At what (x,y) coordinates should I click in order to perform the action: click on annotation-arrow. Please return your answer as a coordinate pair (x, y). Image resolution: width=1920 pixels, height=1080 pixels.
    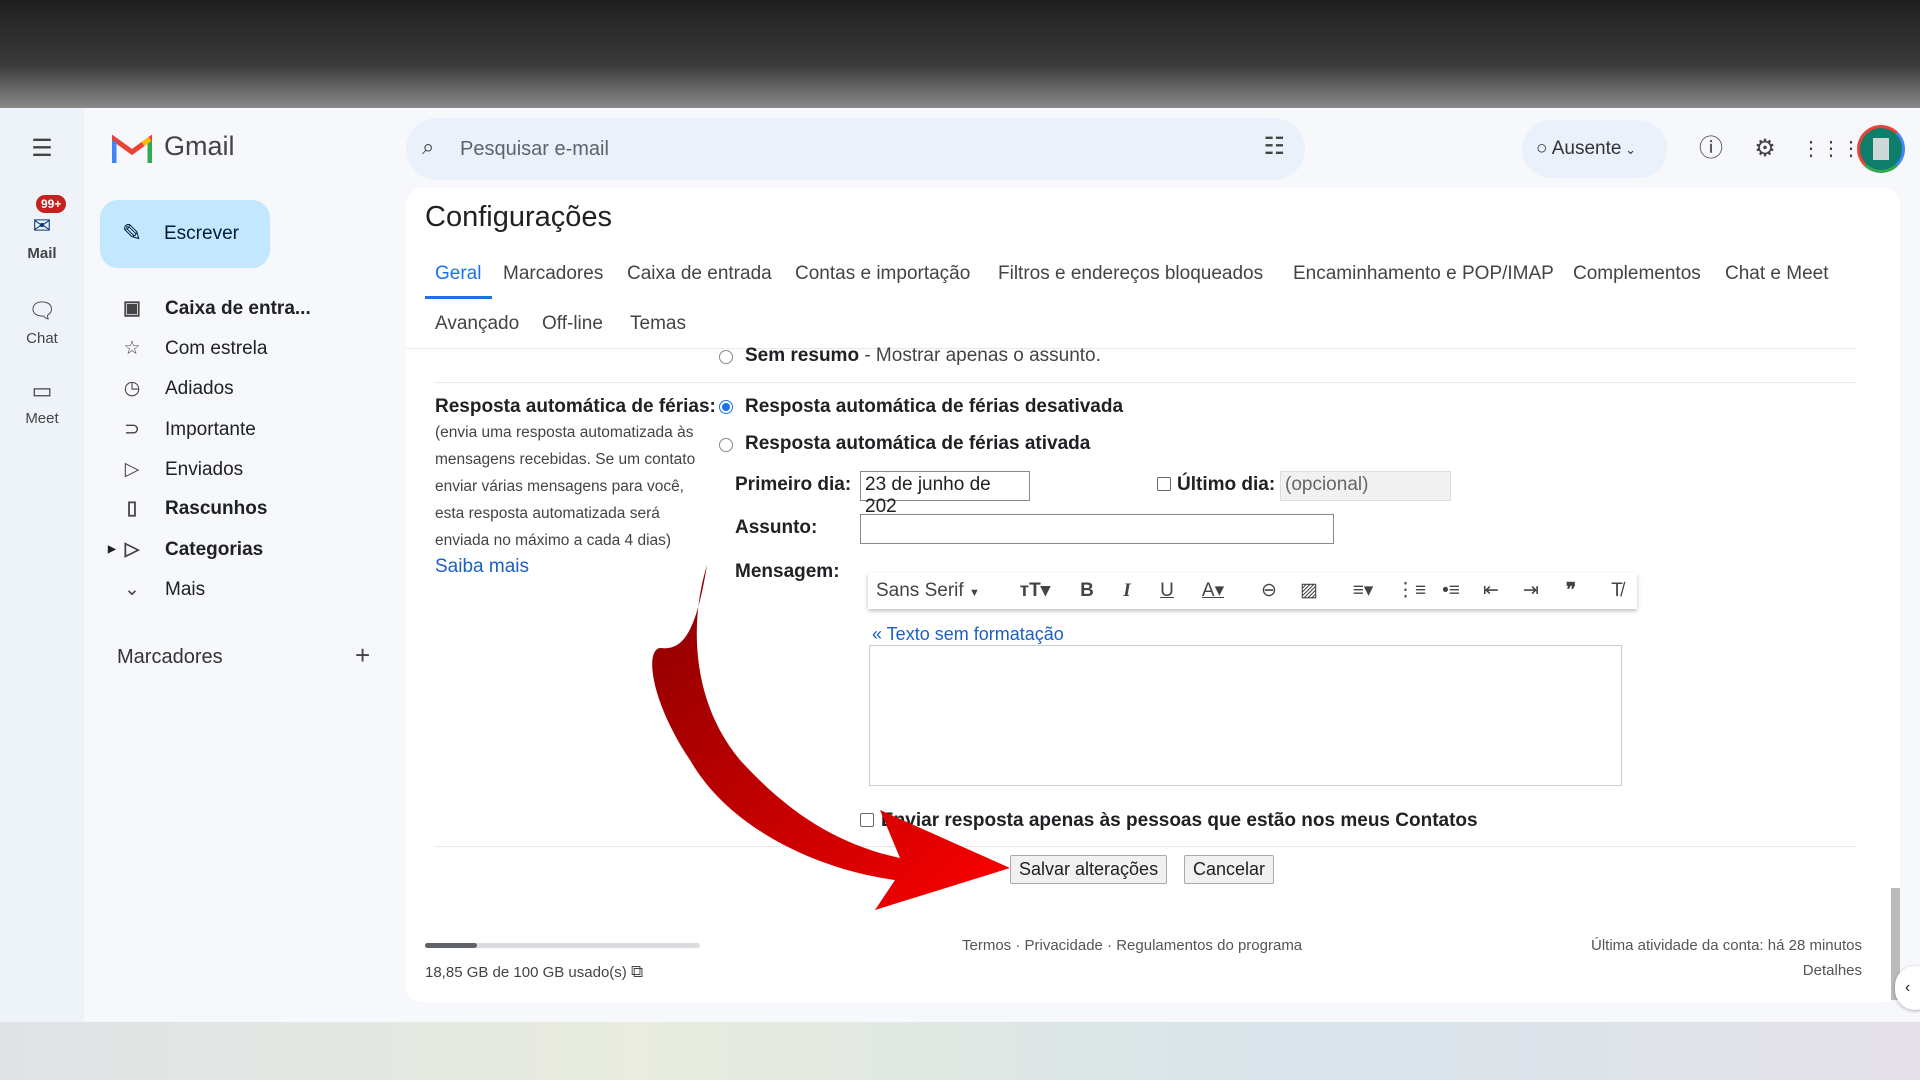
    Looking at the image, I should click on (831, 737).